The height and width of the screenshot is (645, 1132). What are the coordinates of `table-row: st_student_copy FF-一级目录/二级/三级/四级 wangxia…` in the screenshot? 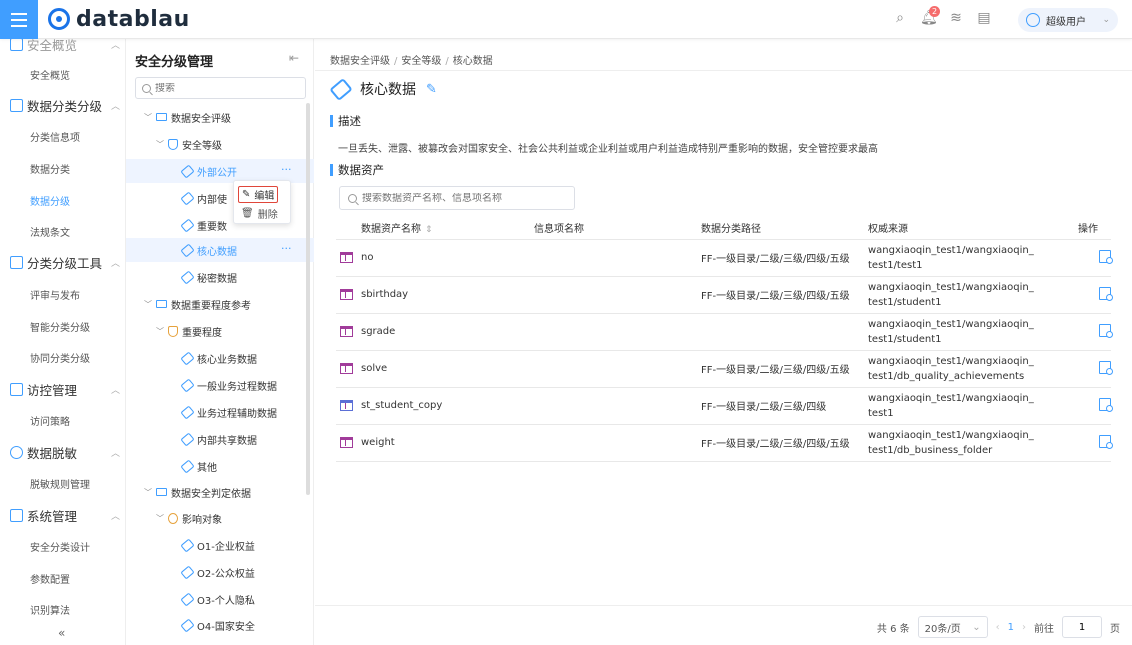 It's located at (724, 406).